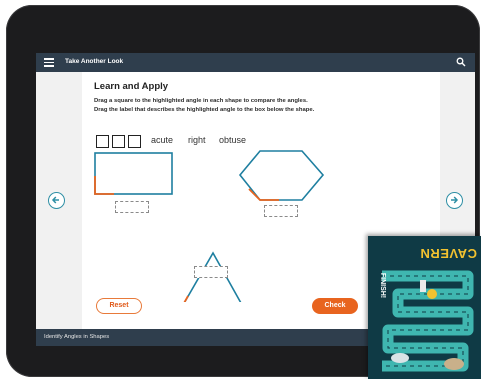 The width and height of the screenshot is (481, 379). I want to click on drop-box-rectangle, so click(132, 207).